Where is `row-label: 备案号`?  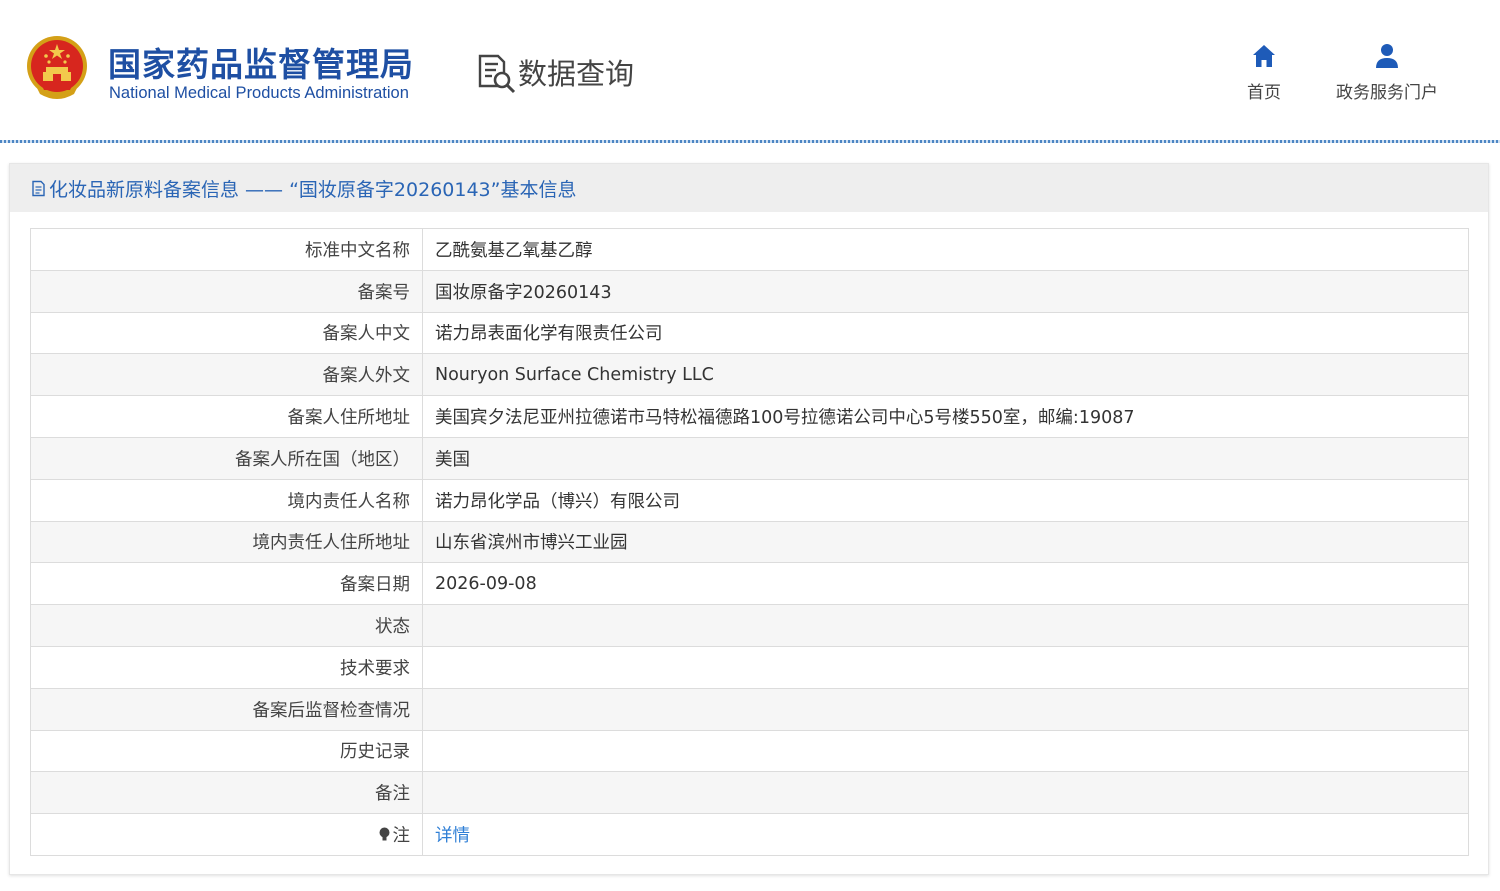 row-label: 备案号 is located at coordinates (226, 291).